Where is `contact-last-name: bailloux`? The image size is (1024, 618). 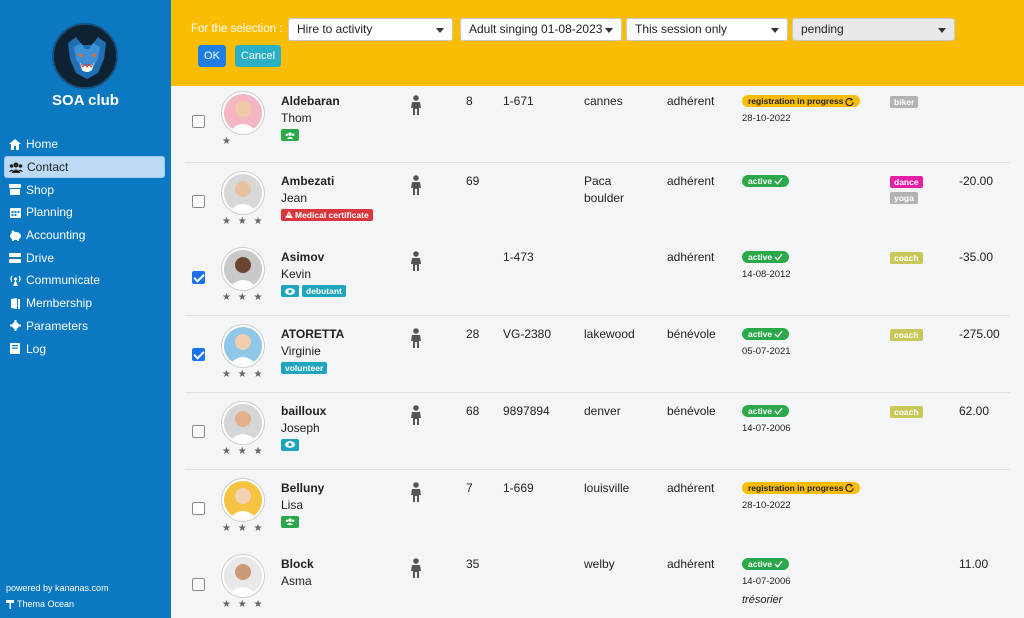
contact-last-name: bailloux is located at coordinates (303, 411).